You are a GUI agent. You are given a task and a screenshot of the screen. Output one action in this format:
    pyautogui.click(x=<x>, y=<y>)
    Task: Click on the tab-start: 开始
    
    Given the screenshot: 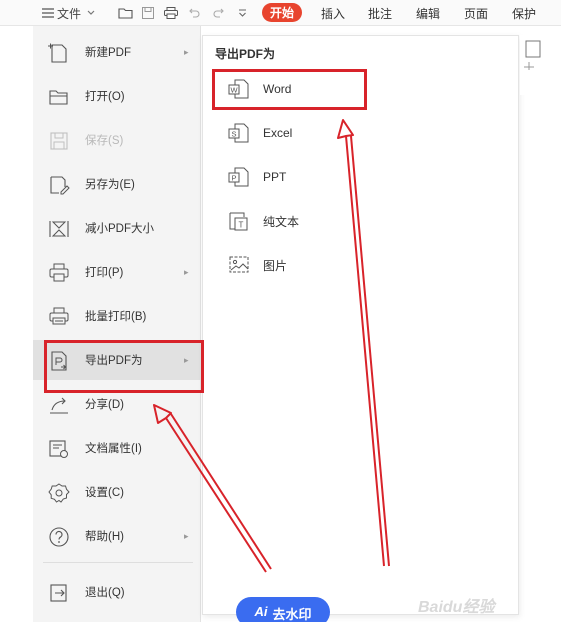 What is the action you would take?
    pyautogui.click(x=282, y=12)
    